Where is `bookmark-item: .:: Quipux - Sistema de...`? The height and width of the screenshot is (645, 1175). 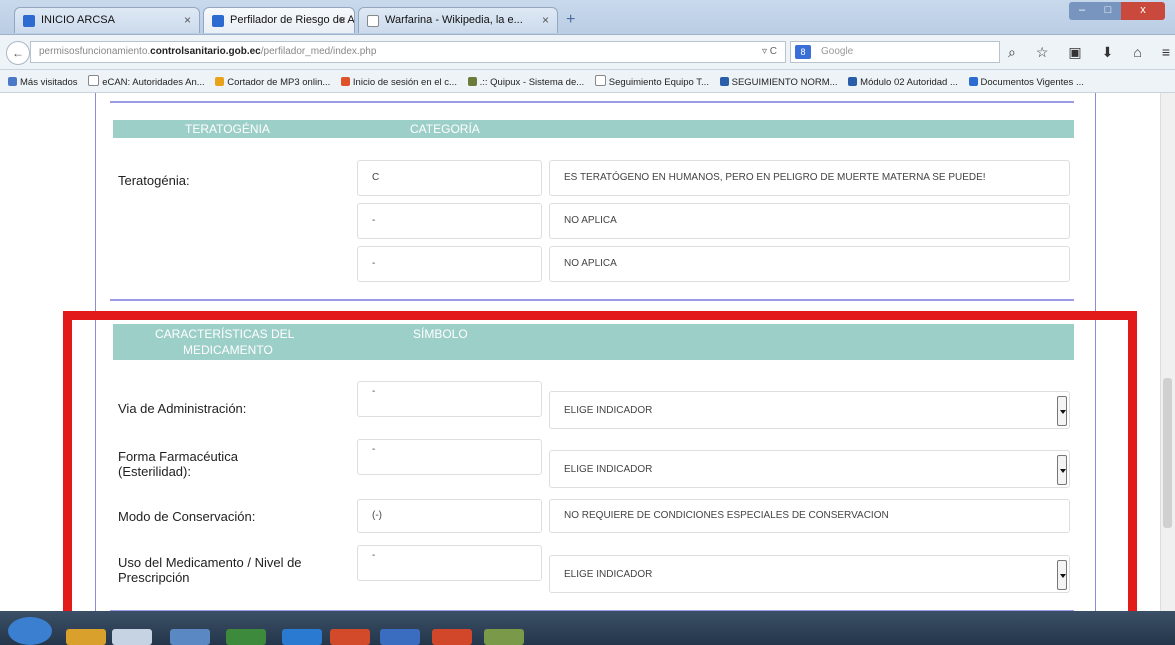
bookmark-item: .:: Quipux - Sistema de... is located at coordinates (525, 80).